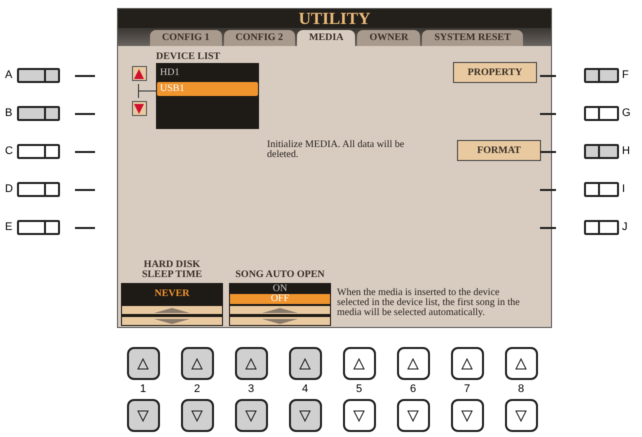 The height and width of the screenshot is (437, 642). I want to click on scroll-down-button, so click(139, 108).